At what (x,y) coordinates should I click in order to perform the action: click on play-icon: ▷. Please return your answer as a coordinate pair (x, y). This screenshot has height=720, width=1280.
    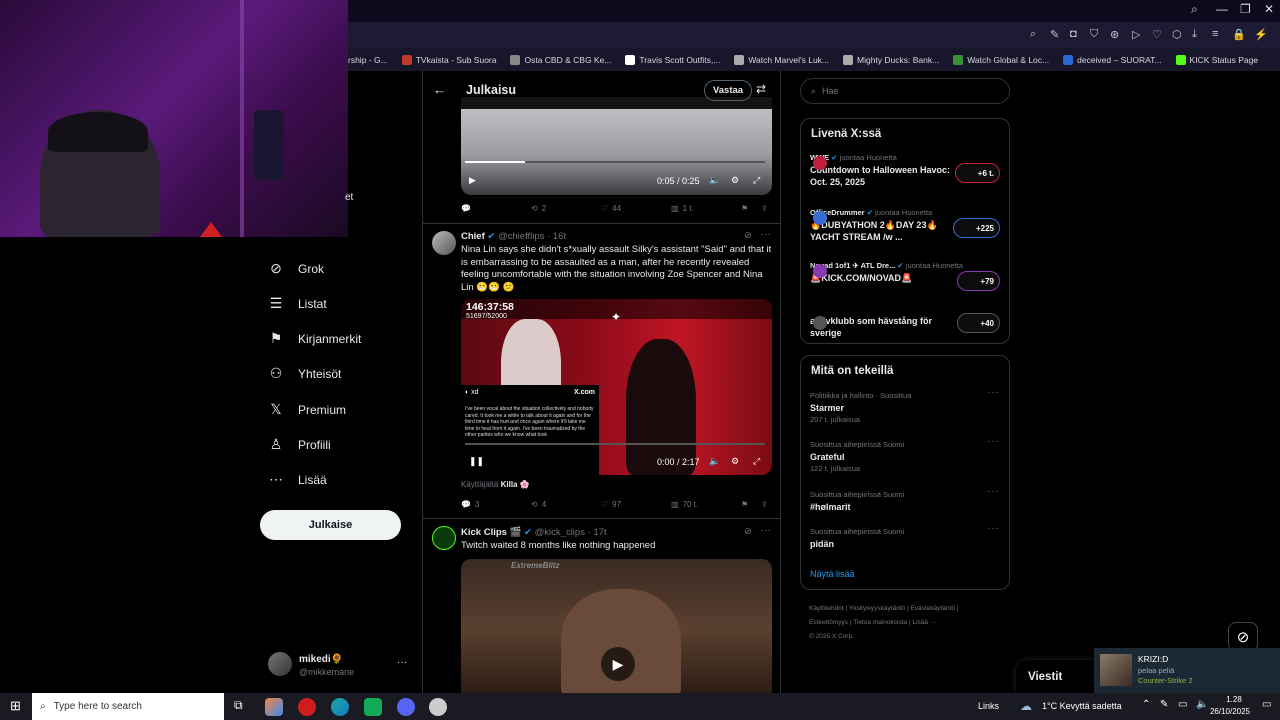
    Looking at the image, I should click on (1136, 34).